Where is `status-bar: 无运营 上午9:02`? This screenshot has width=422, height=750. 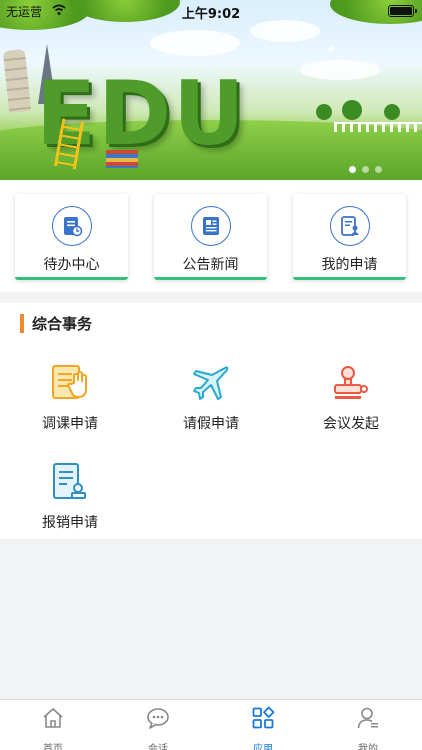 status-bar: 无运营 上午9:02 is located at coordinates (211, 11).